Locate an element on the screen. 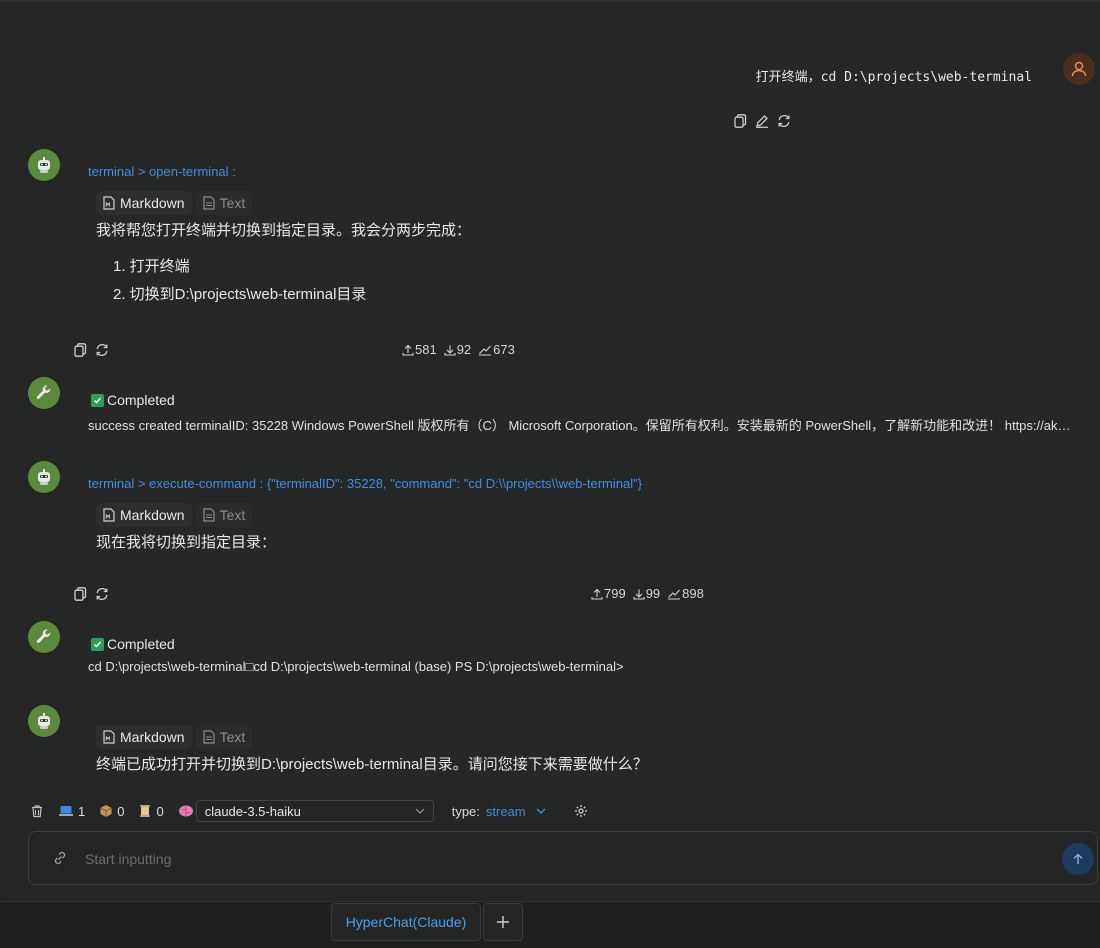 This screenshot has height=948, width=1100. output-tokens: 92 is located at coordinates (464, 349).